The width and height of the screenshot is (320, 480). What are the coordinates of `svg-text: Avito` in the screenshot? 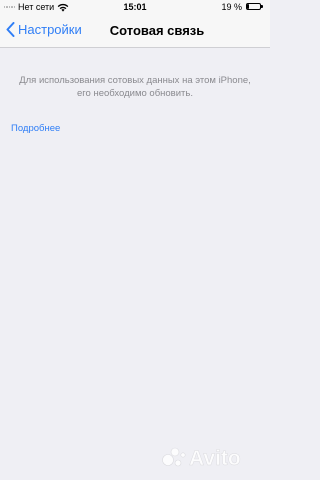 It's located at (215, 458).